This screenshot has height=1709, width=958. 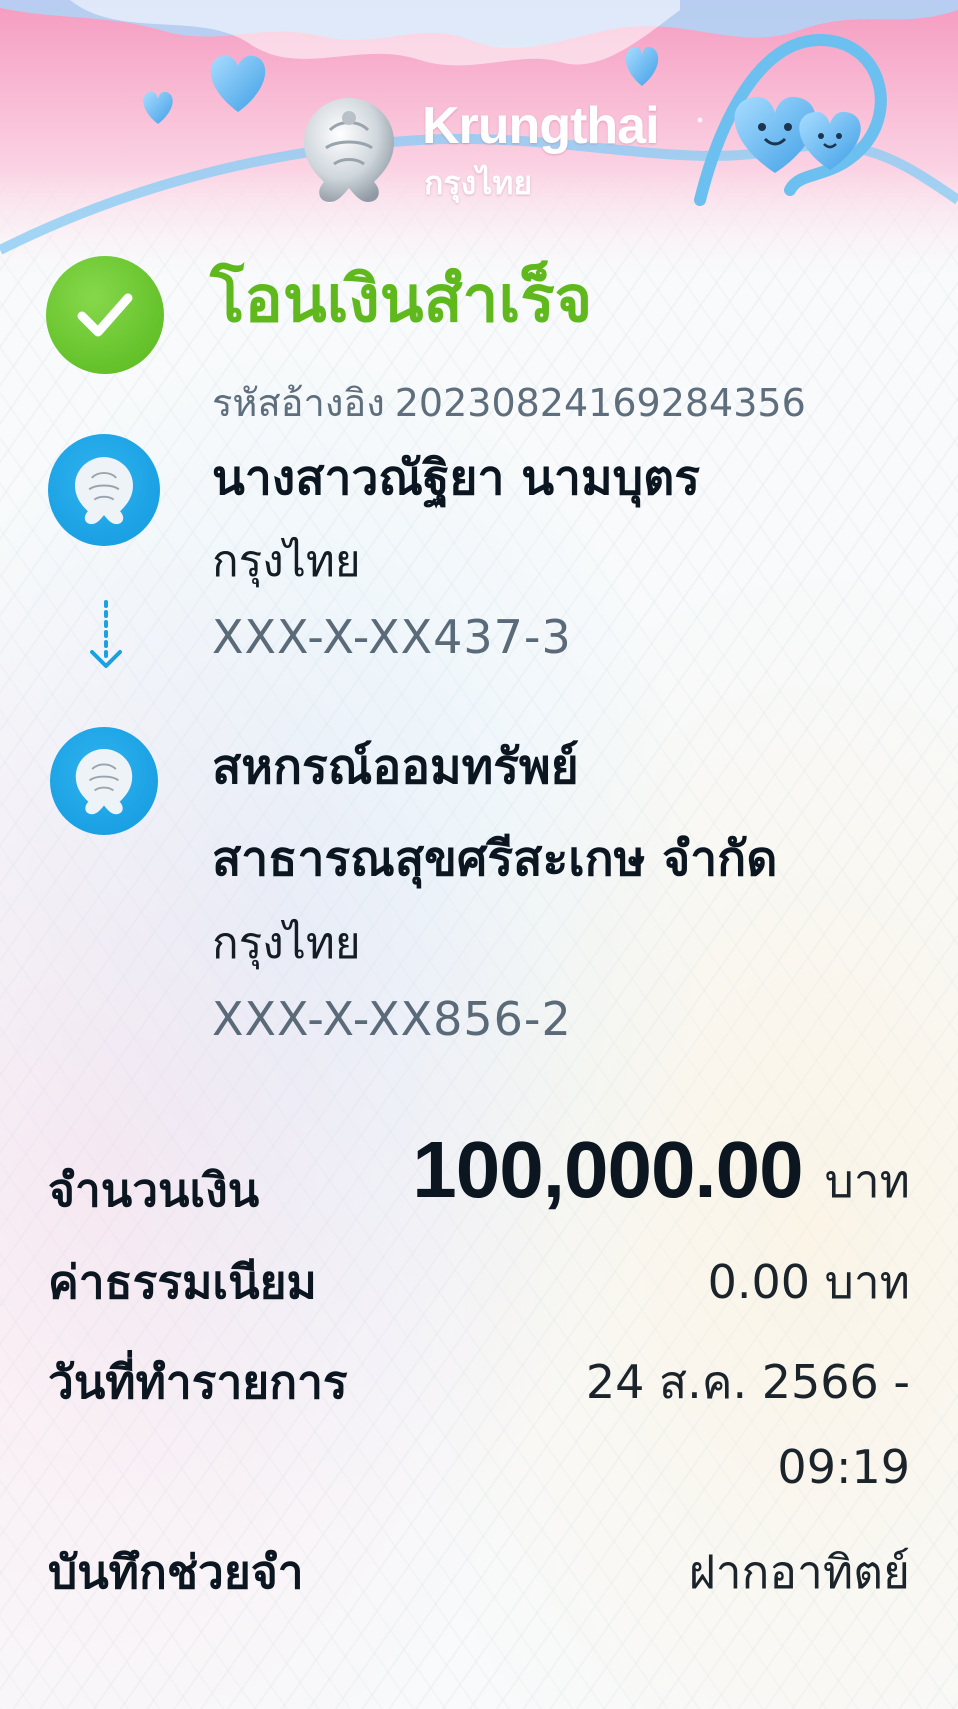 I want to click on sender-account: XXX-X-XX437-3, so click(x=392, y=637).